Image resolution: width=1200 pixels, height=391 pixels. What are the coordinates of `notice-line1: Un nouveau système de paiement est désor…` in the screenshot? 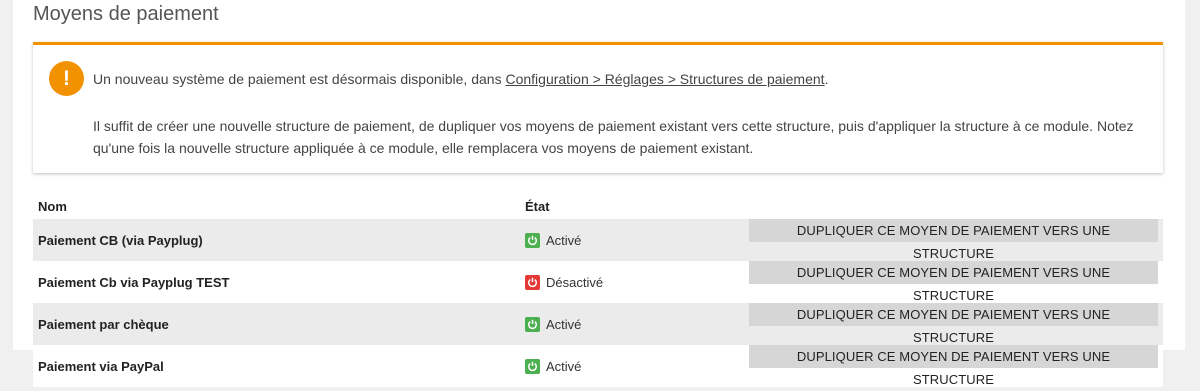 It's located at (460, 79).